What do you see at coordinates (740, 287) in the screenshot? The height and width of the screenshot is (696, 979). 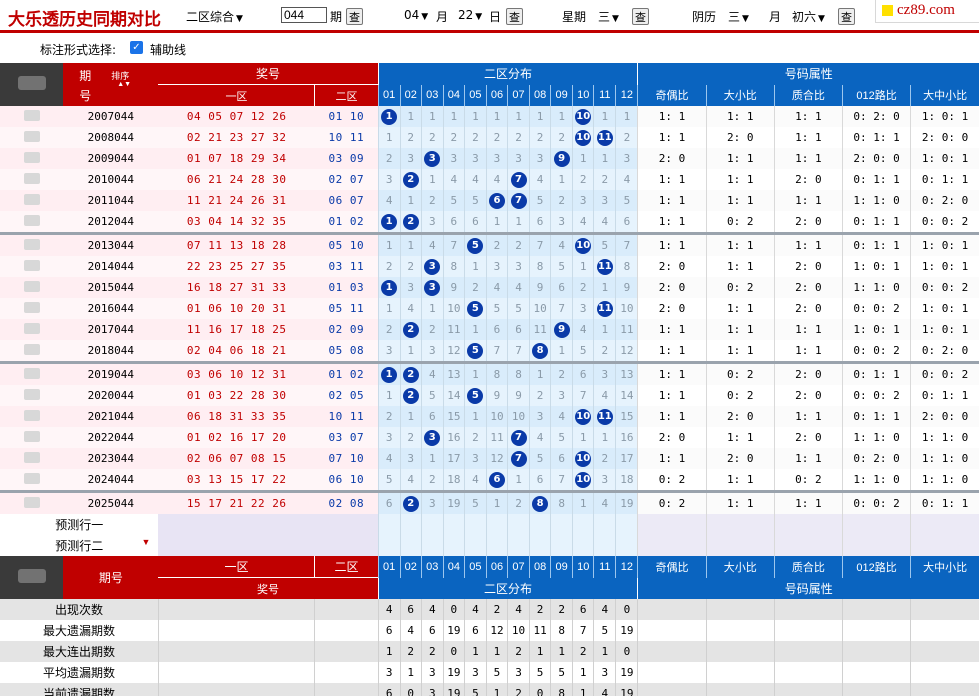 I see `attr-cell: 0: 2` at bounding box center [740, 287].